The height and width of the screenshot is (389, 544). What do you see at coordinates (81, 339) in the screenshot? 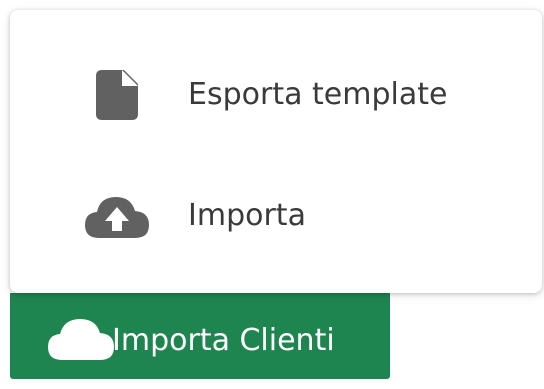
I see `cloud-icon` at bounding box center [81, 339].